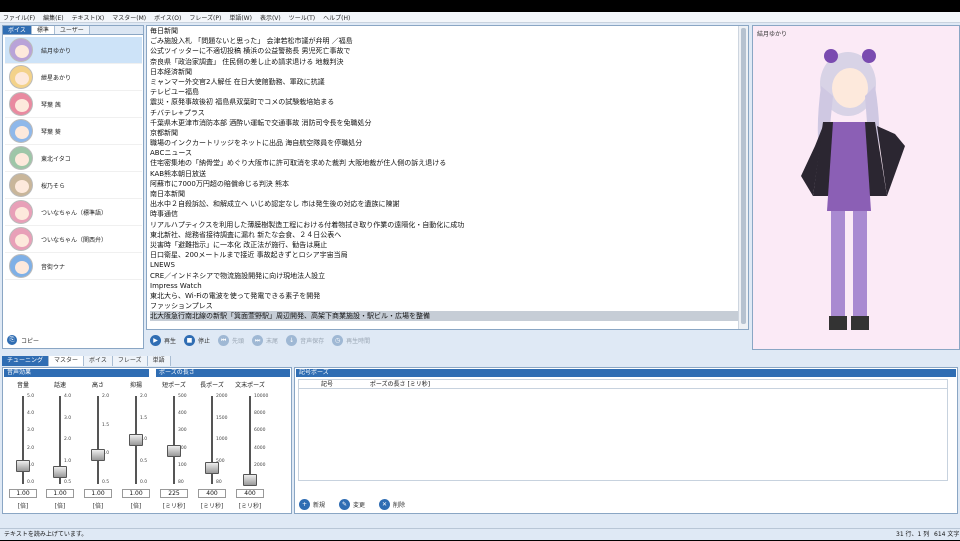 The height and width of the screenshot is (541, 960). What do you see at coordinates (98, 361) in the screenshot?
I see `tab-voice: ボイス` at bounding box center [98, 361].